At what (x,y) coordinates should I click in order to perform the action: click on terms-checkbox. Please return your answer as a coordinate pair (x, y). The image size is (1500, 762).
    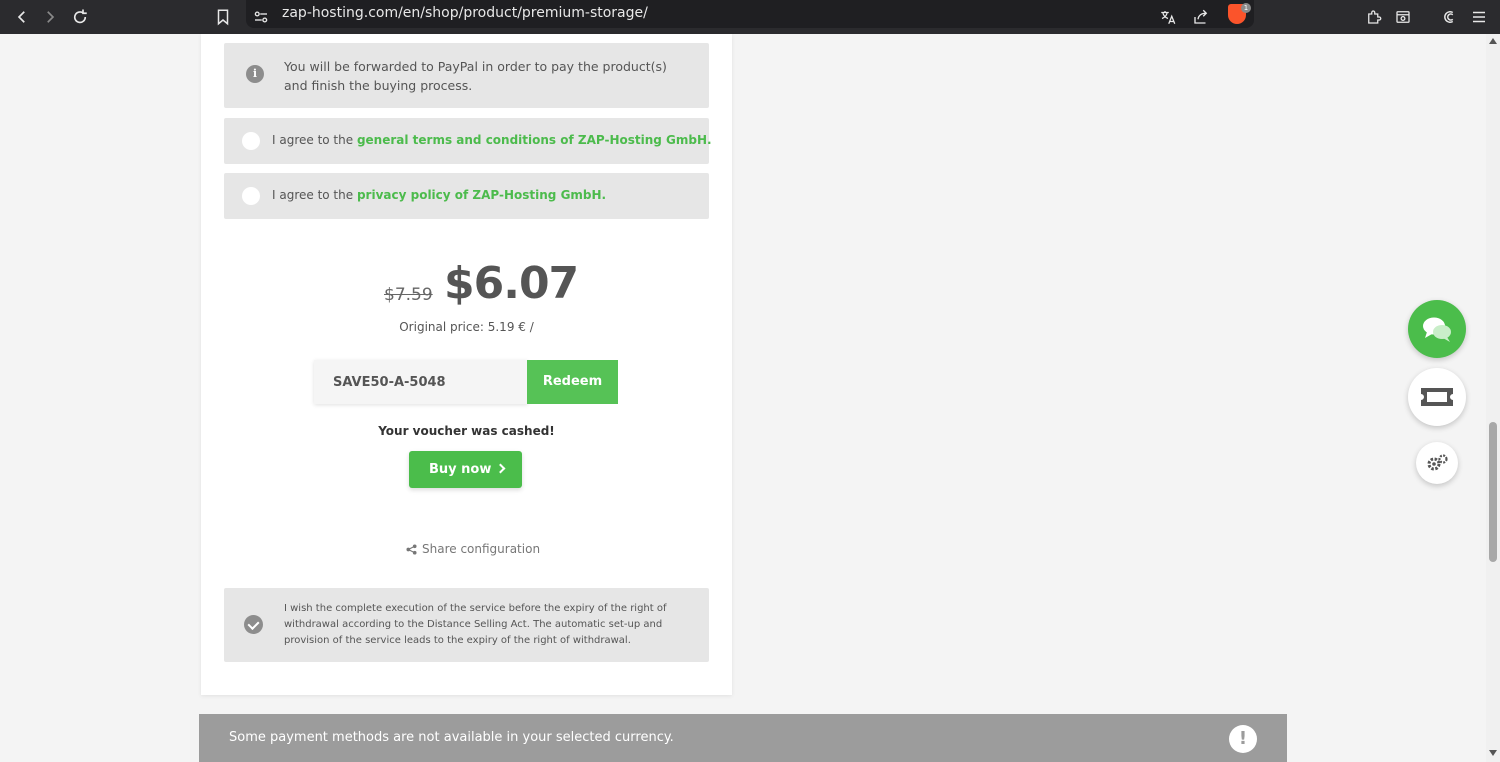
    Looking at the image, I should click on (251, 141).